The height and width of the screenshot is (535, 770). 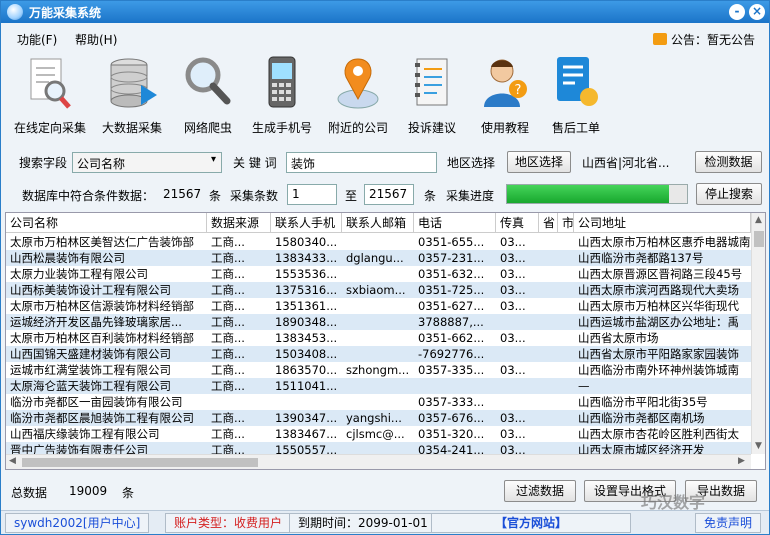 I want to click on table-row: 太原海仑蓝天装饰工程有限公司 工商... 1511041... —, so click(x=378, y=386).